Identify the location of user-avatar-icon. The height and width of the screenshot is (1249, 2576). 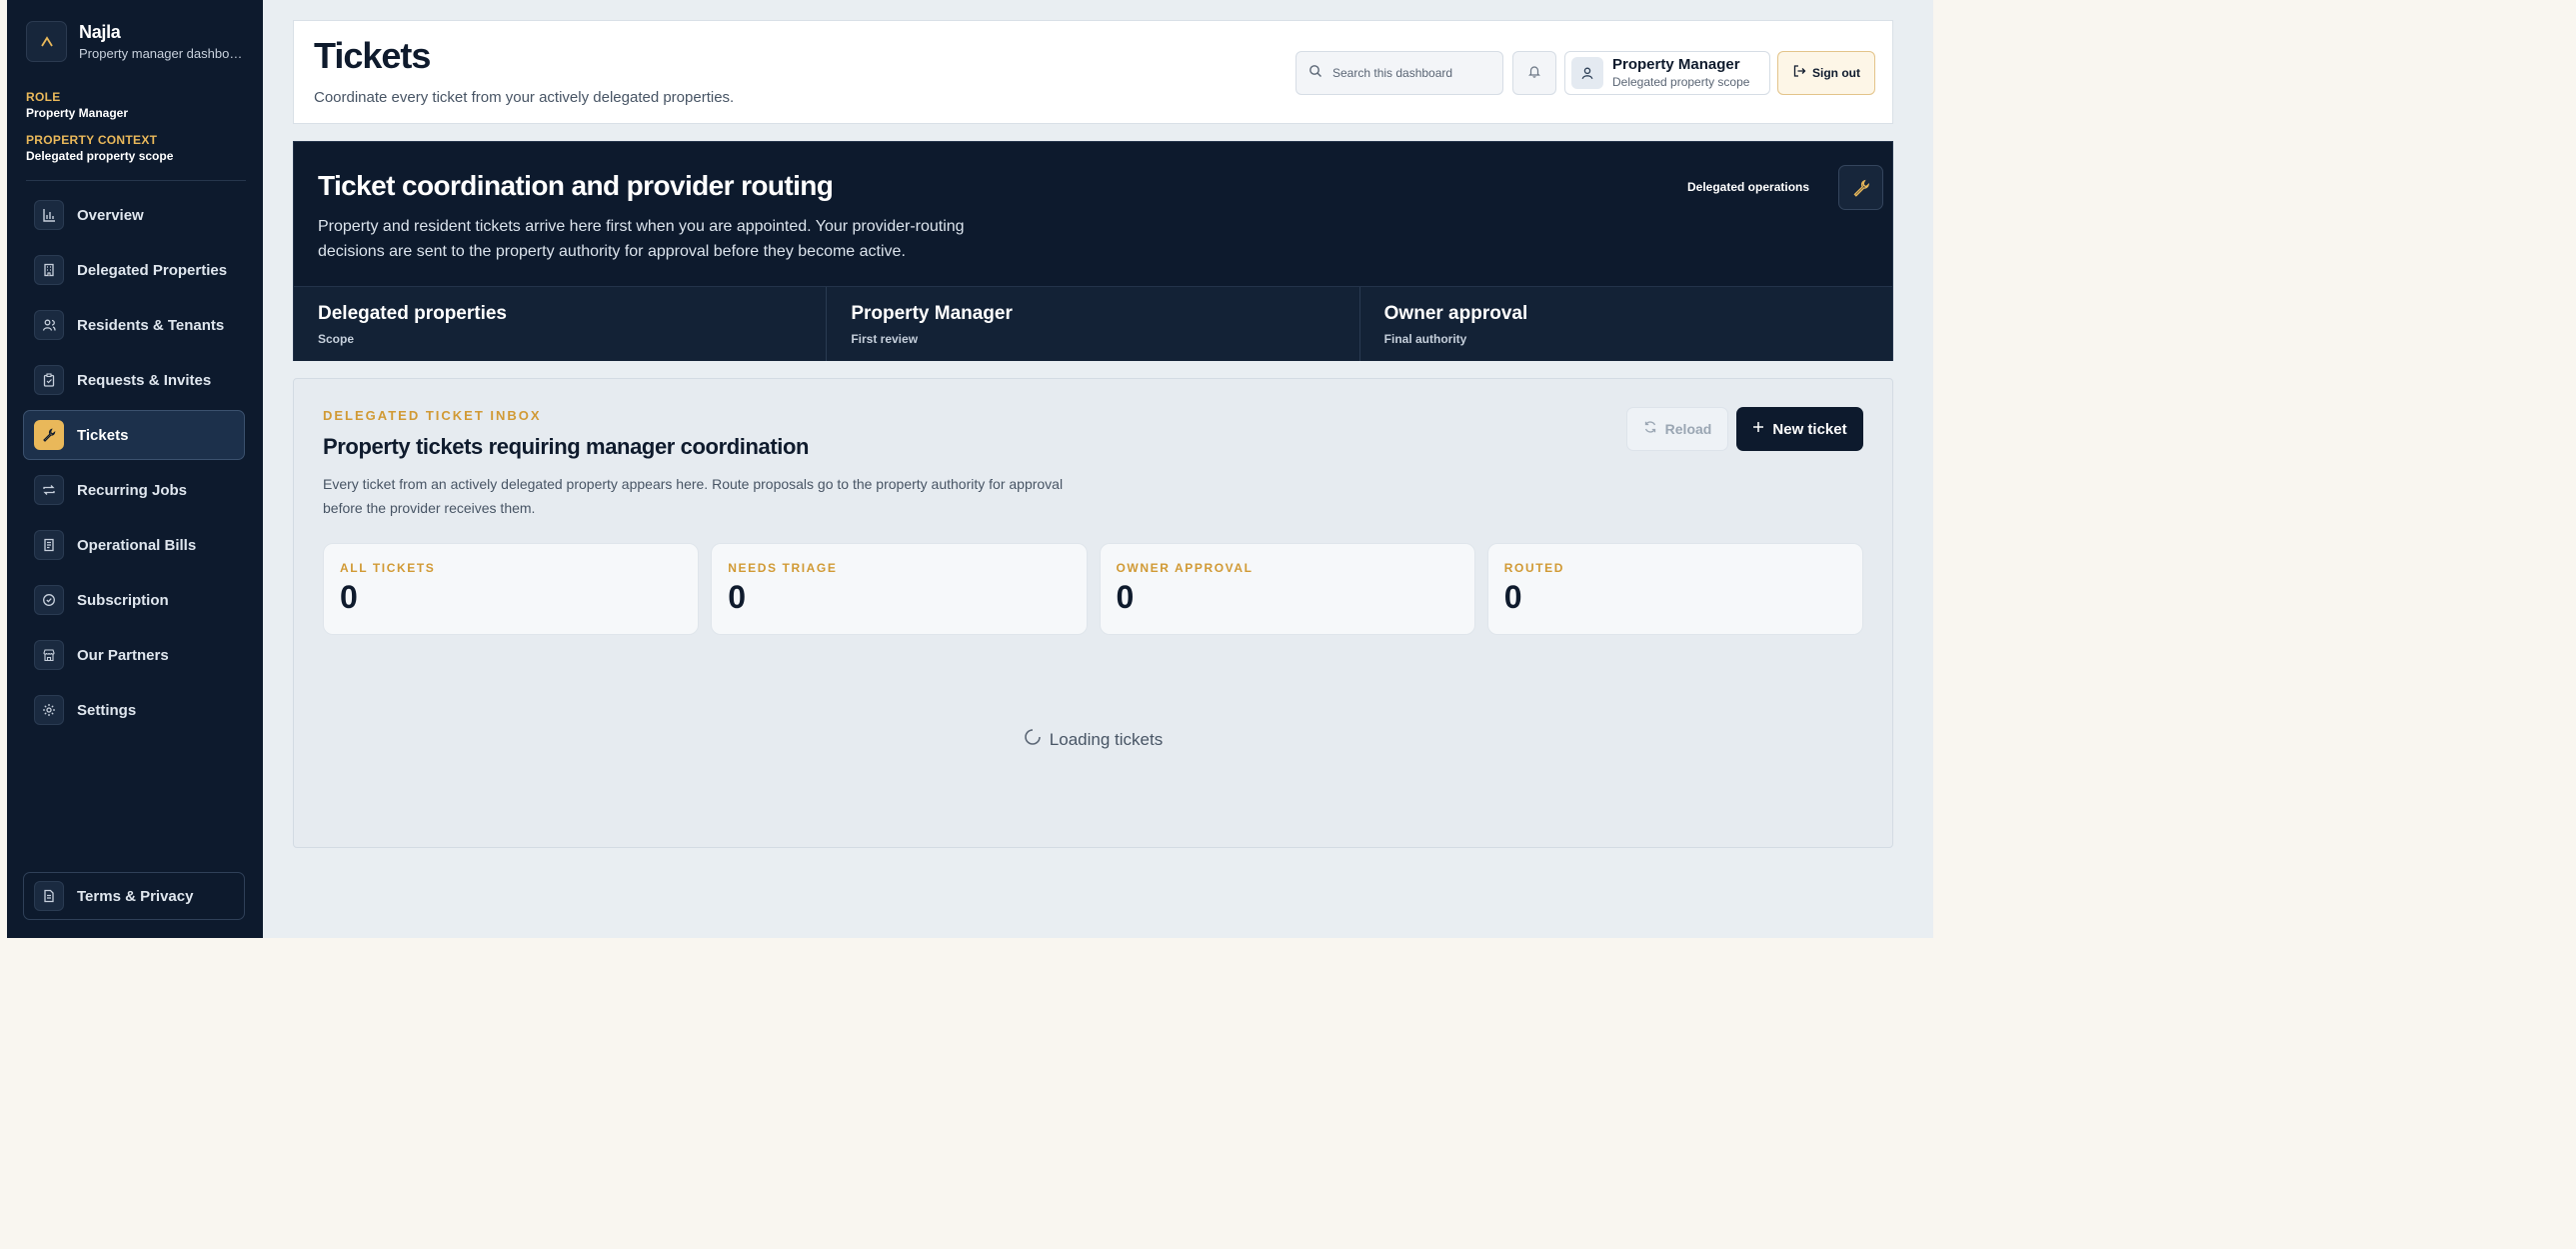
(1587, 73).